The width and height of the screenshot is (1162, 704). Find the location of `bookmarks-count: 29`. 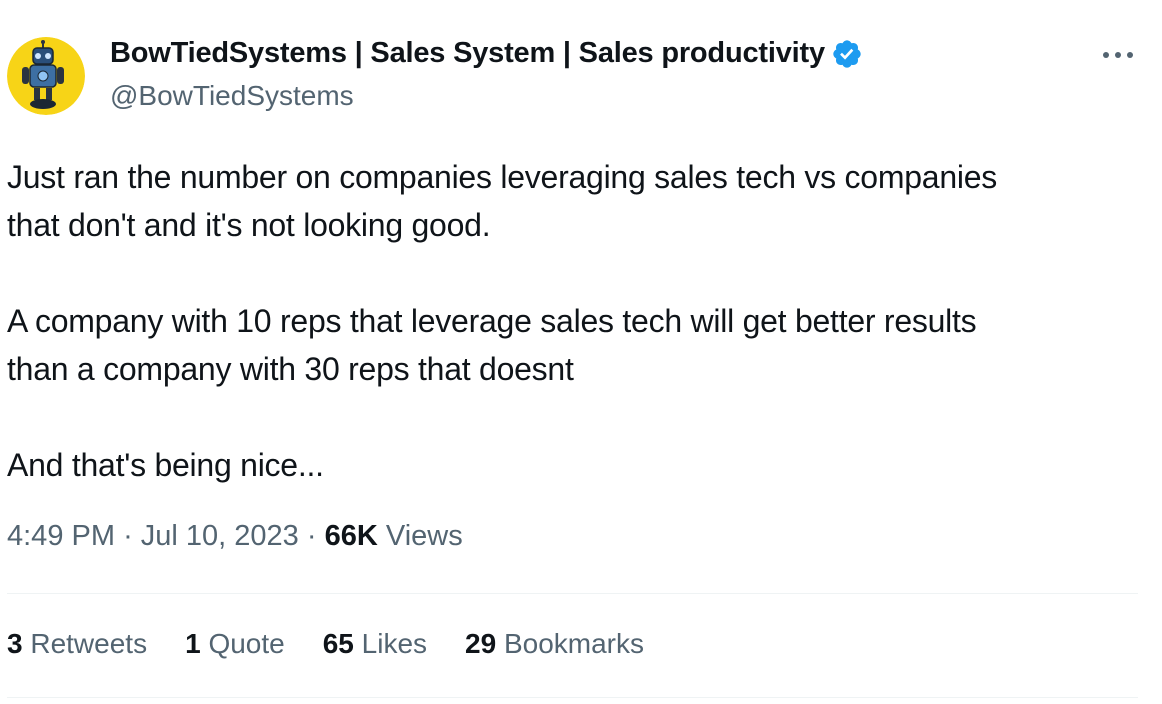

bookmarks-count: 29 is located at coordinates (481, 643).